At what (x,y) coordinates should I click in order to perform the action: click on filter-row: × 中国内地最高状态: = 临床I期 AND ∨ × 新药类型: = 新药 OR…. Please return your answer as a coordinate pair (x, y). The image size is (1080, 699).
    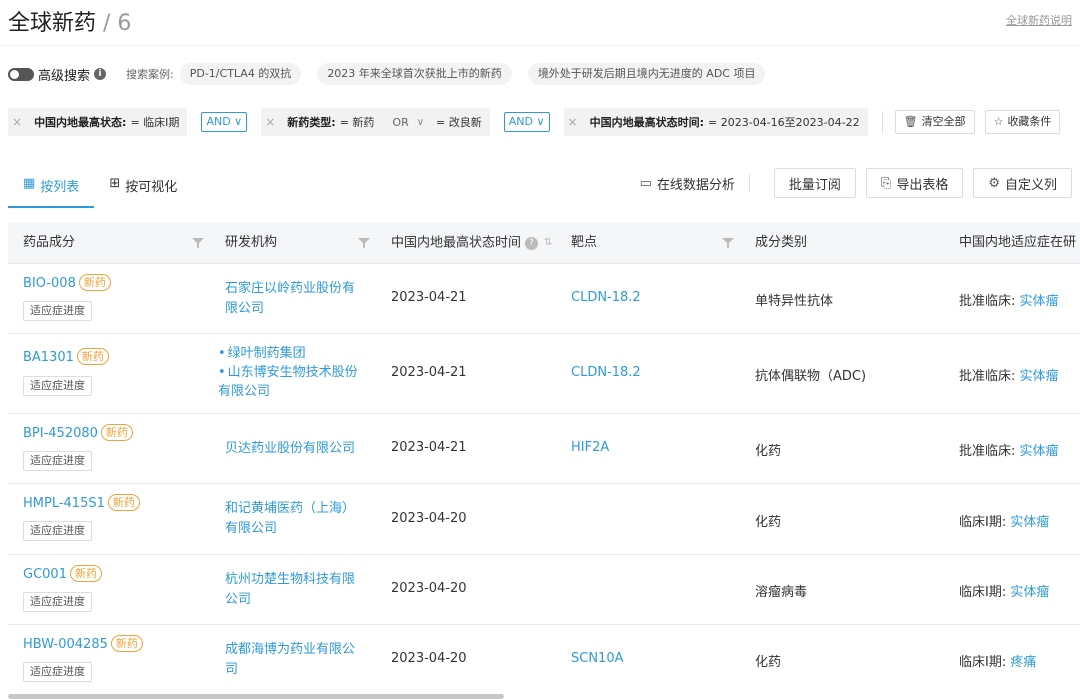
    Looking at the image, I should click on (539, 122).